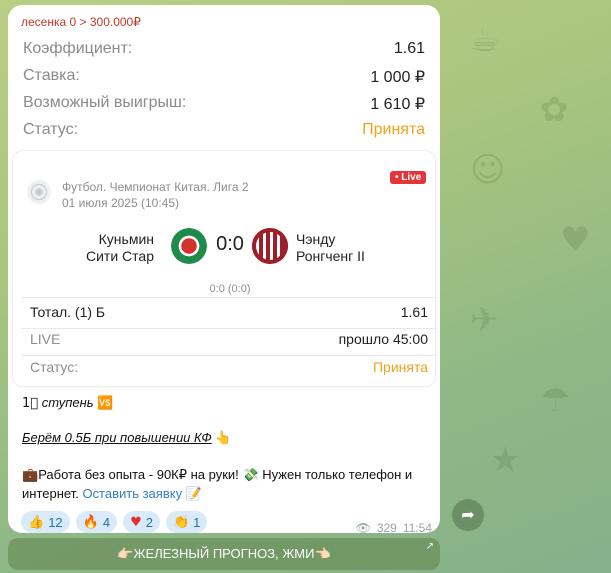  I want to click on team-home-line2: Сити Стар, so click(120, 256).